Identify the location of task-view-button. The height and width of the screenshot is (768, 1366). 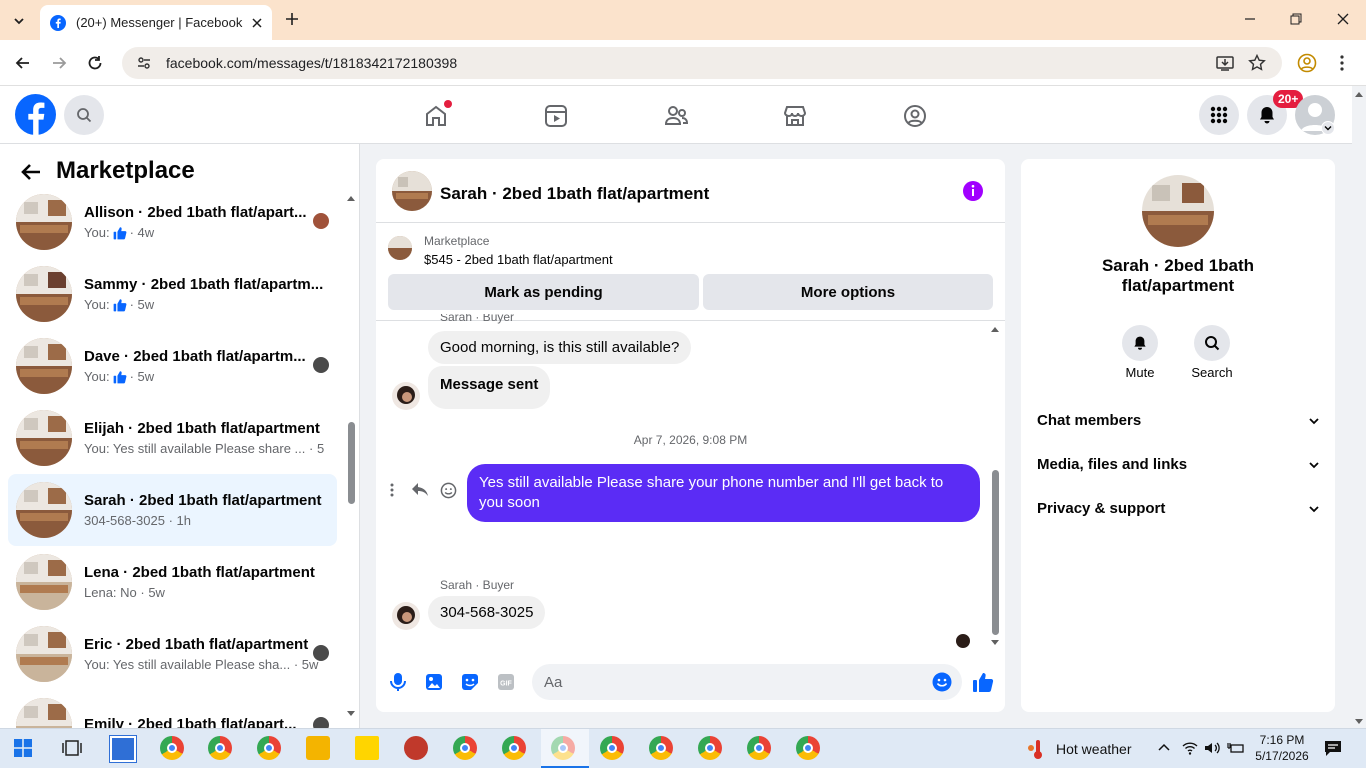
(72, 748).